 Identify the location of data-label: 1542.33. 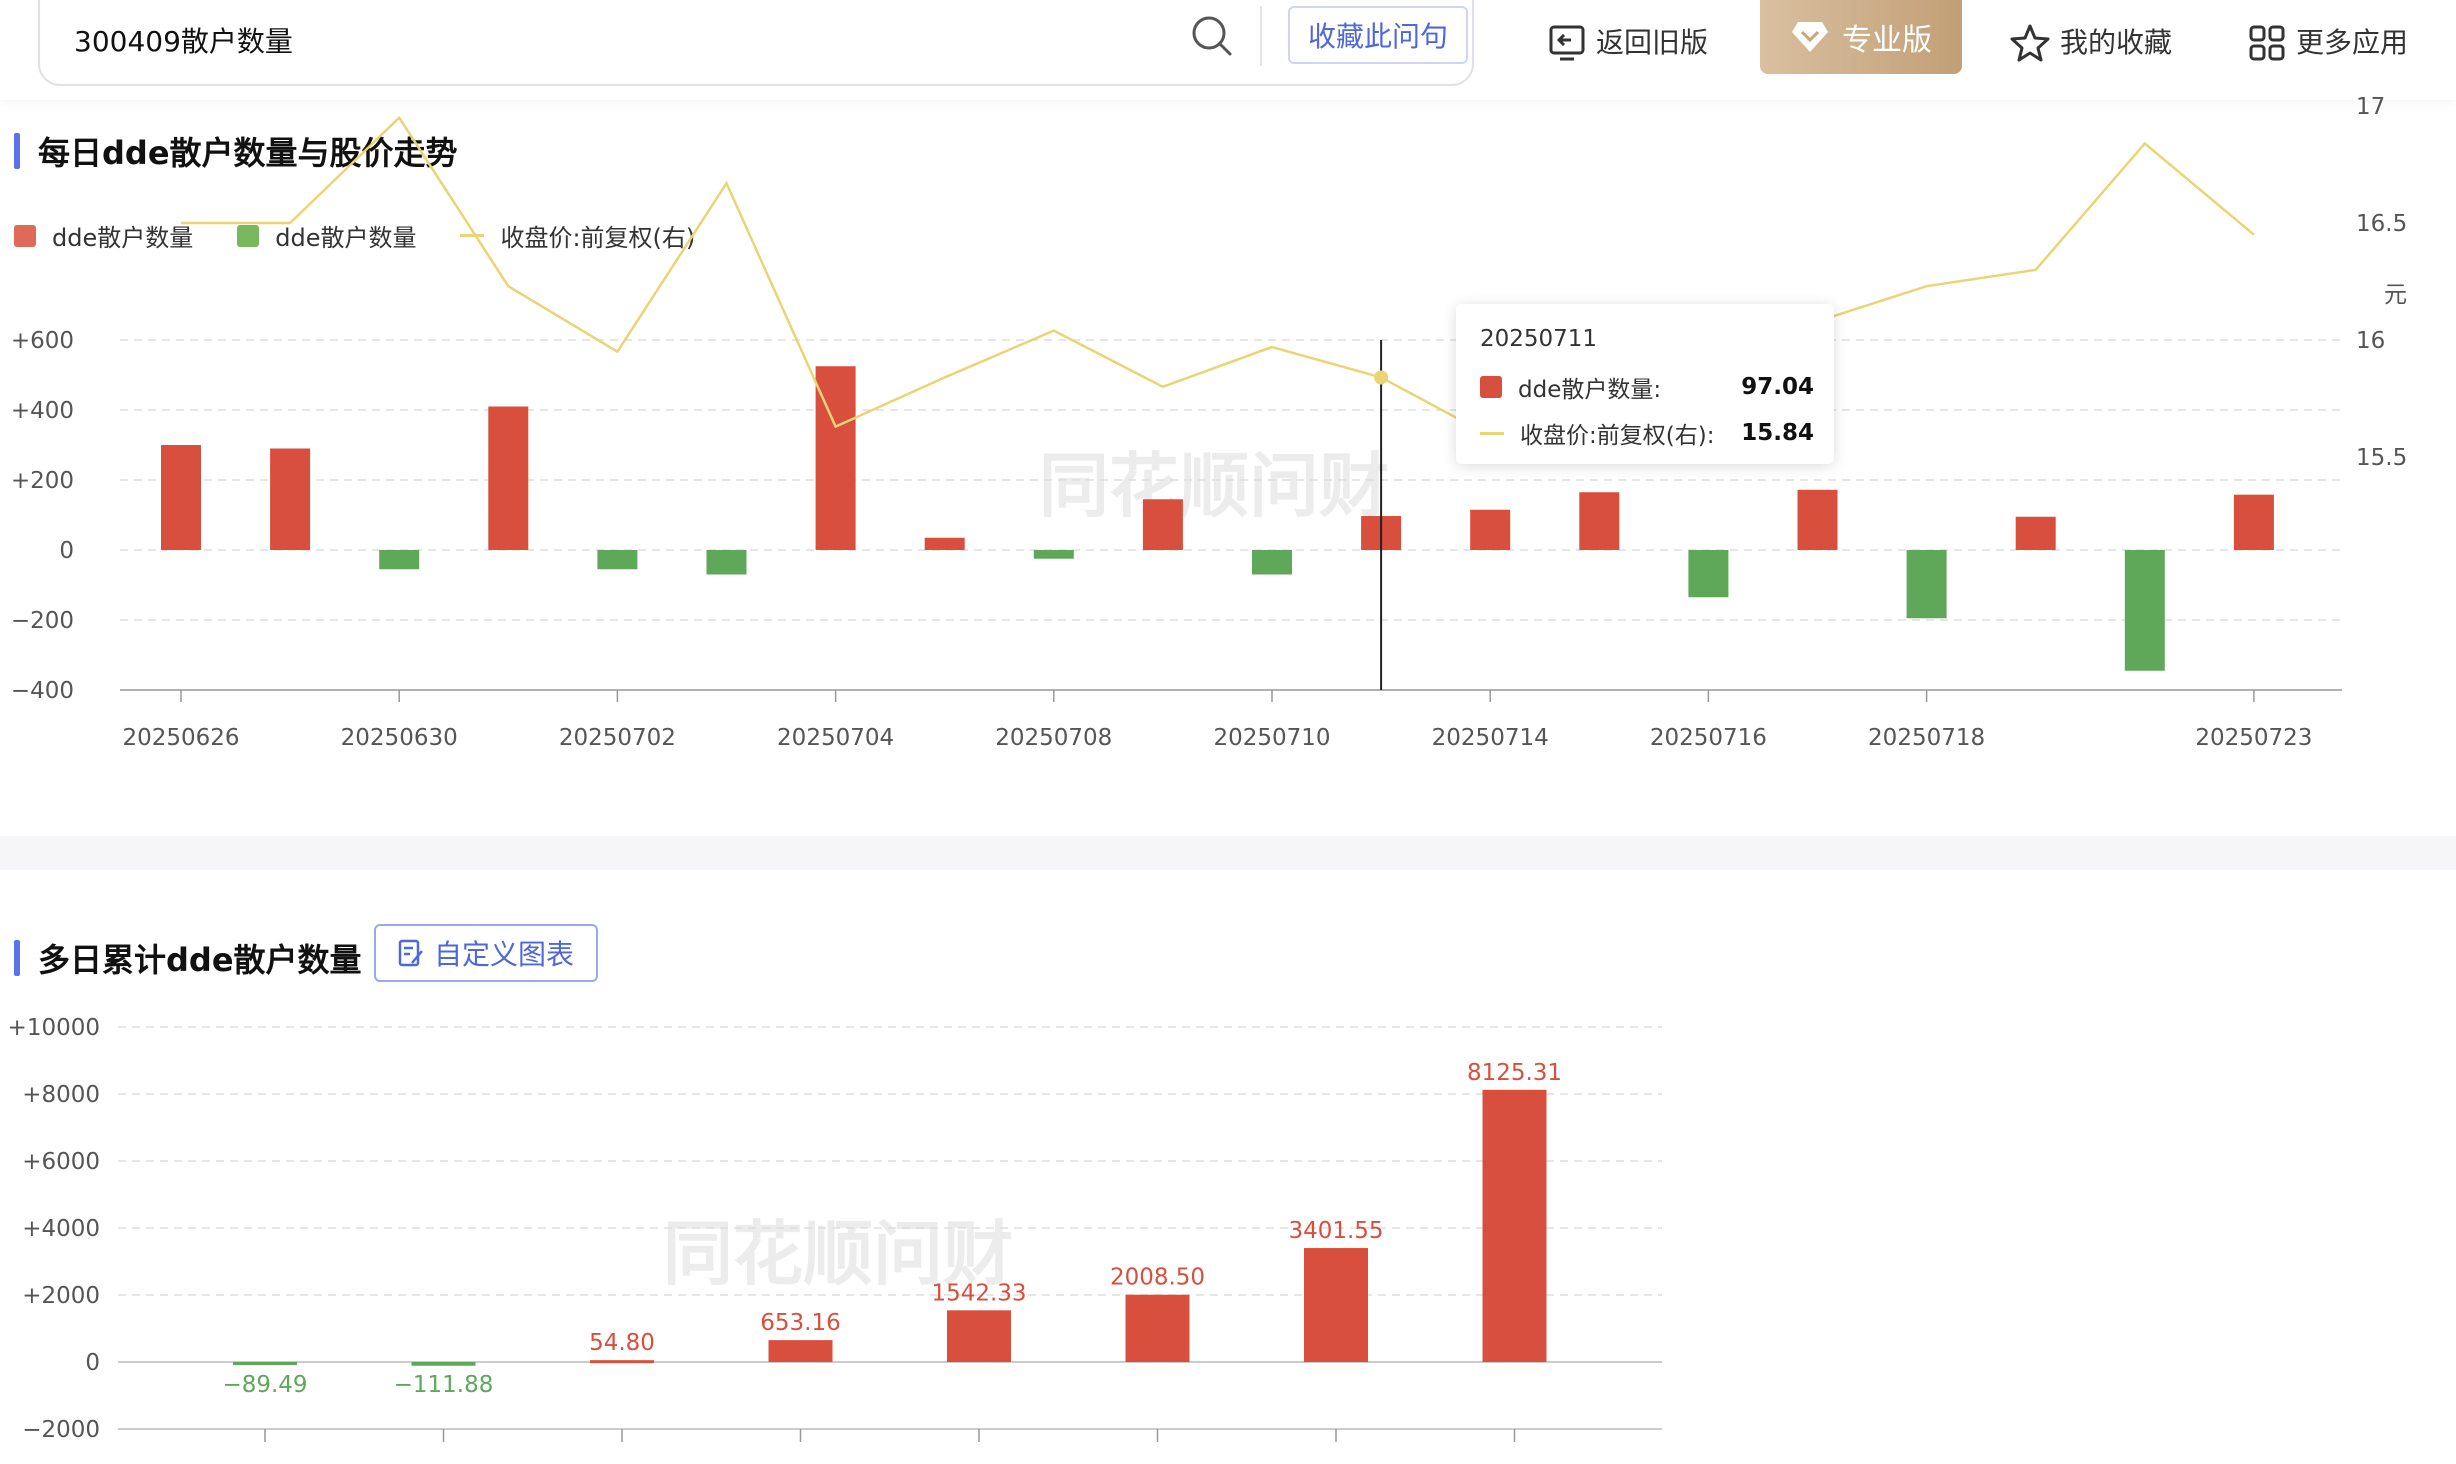
(978, 1293).